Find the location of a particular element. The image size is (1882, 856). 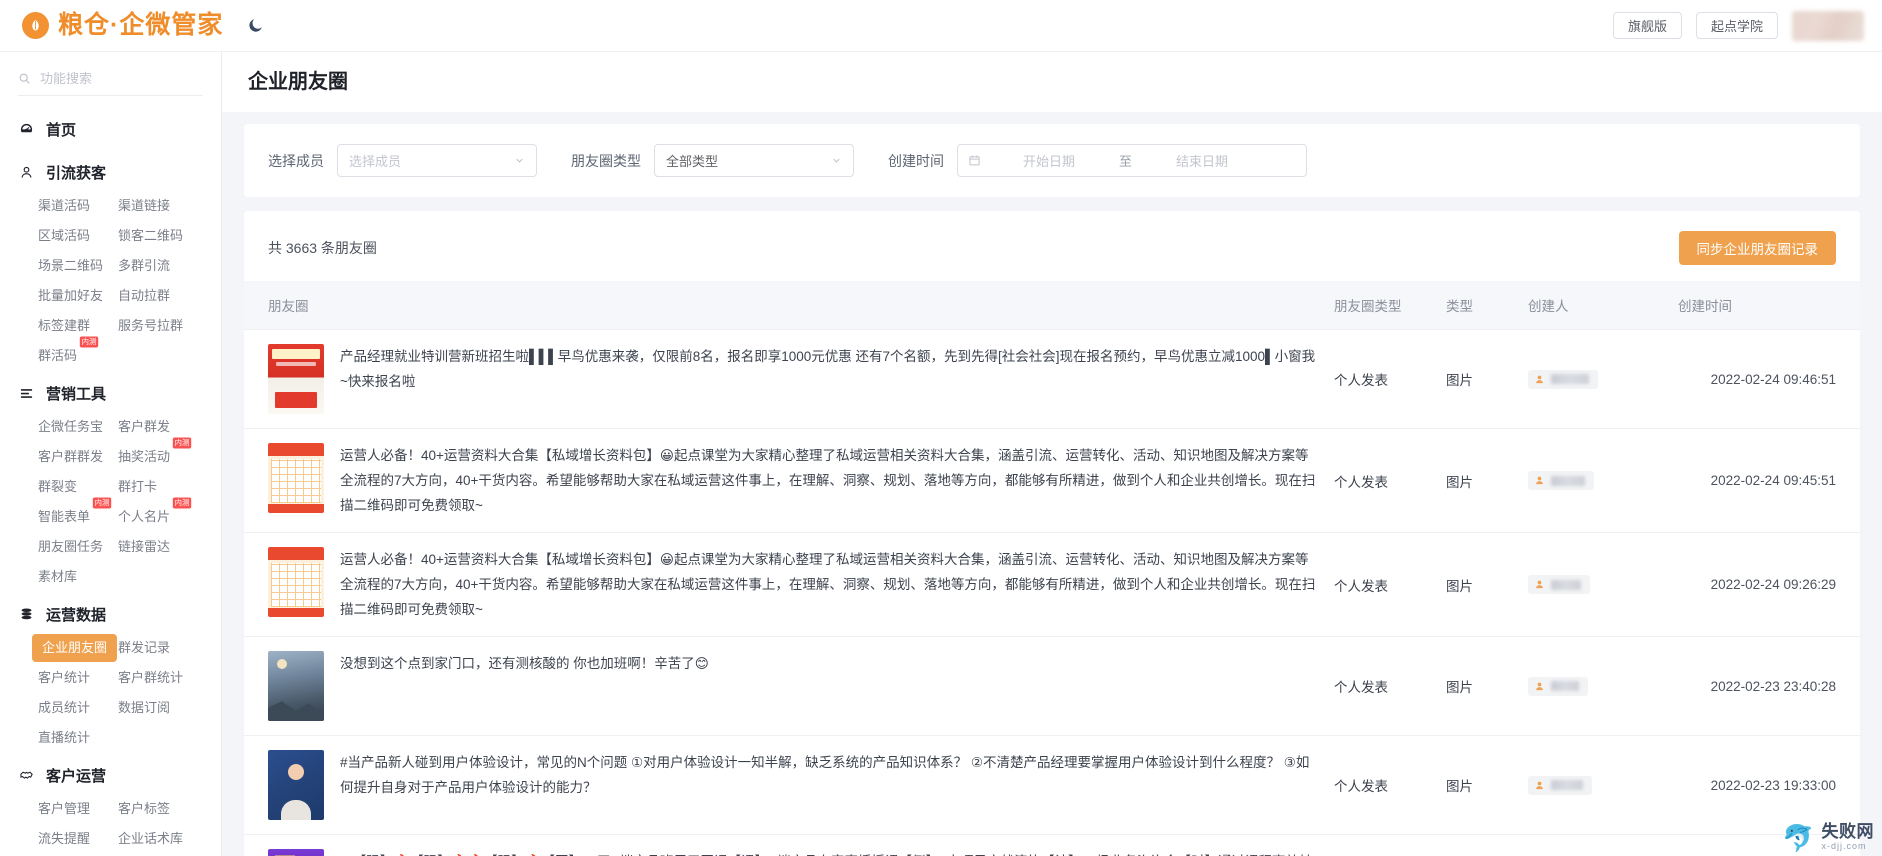

sidebar-item-home: 首页 is located at coordinates (110, 129).